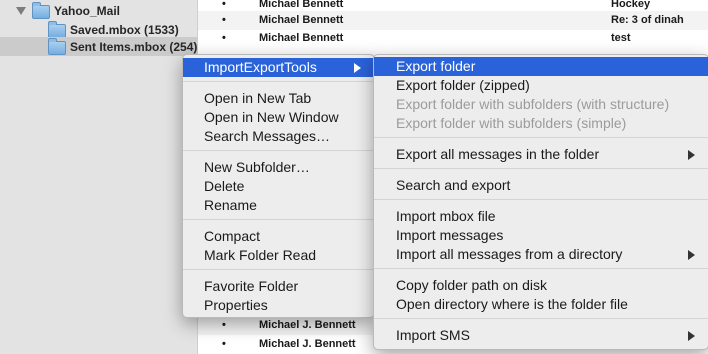 This screenshot has width=708, height=354. I want to click on menu-item-label: ImportExportTools, so click(260, 67).